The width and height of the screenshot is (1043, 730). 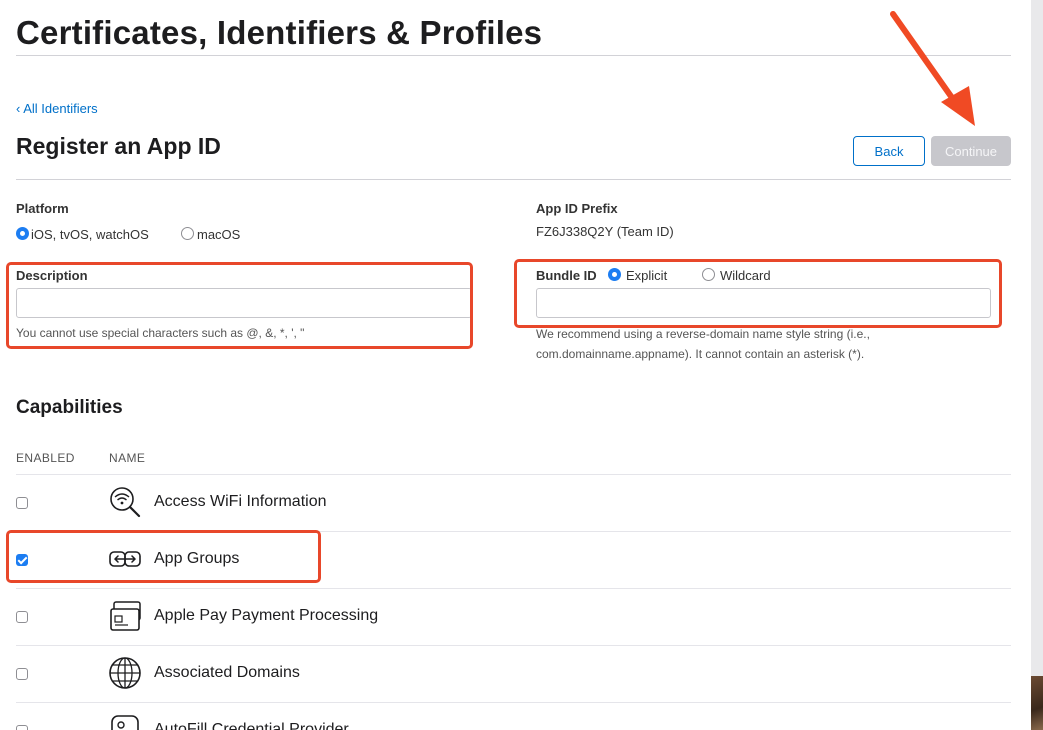 What do you see at coordinates (566, 275) in the screenshot?
I see `bundle-id-label: Bundle ID` at bounding box center [566, 275].